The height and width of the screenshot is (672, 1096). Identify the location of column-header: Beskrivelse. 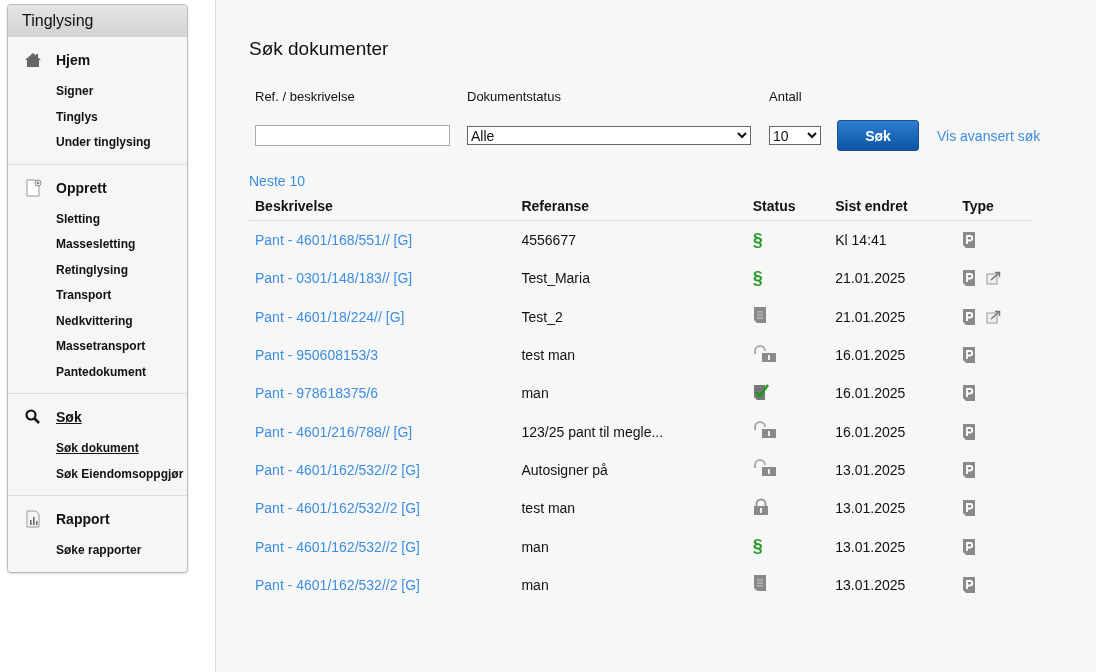
(382, 208).